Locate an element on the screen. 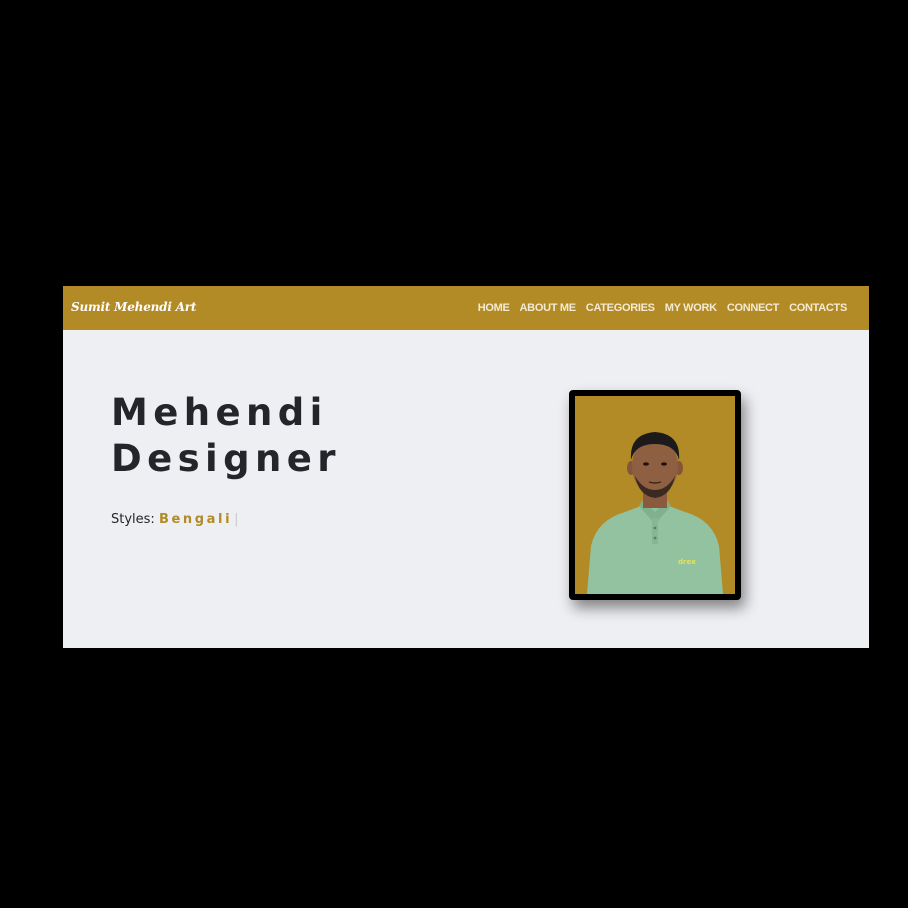  nav-link-contacts: CONTACTS is located at coordinates (818, 308).